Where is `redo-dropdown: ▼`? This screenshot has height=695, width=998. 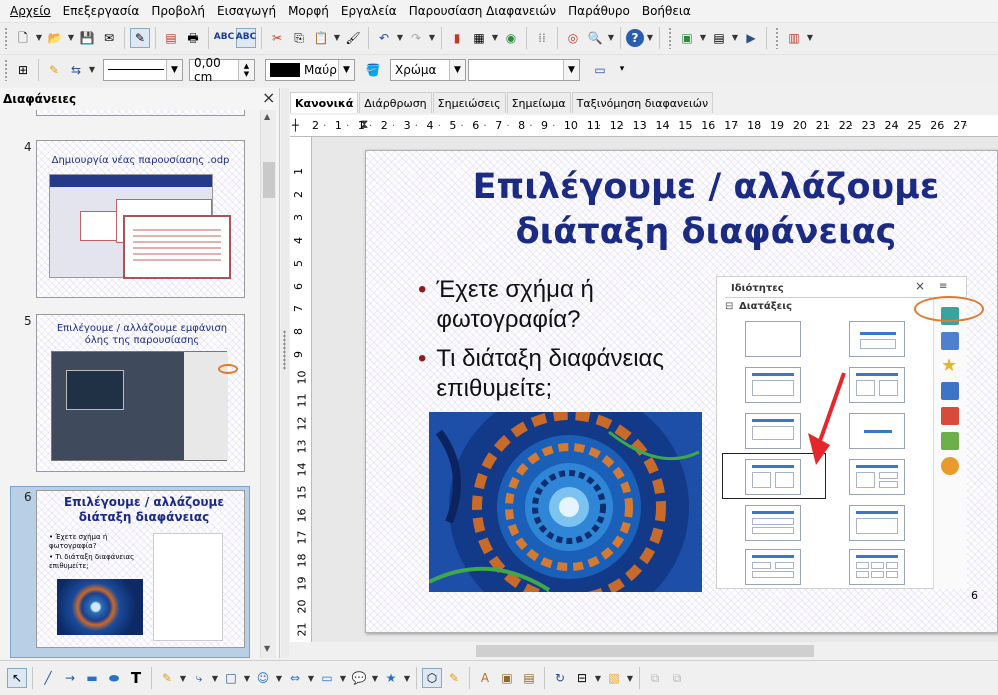
redo-dropdown: ▼ is located at coordinates (432, 38).